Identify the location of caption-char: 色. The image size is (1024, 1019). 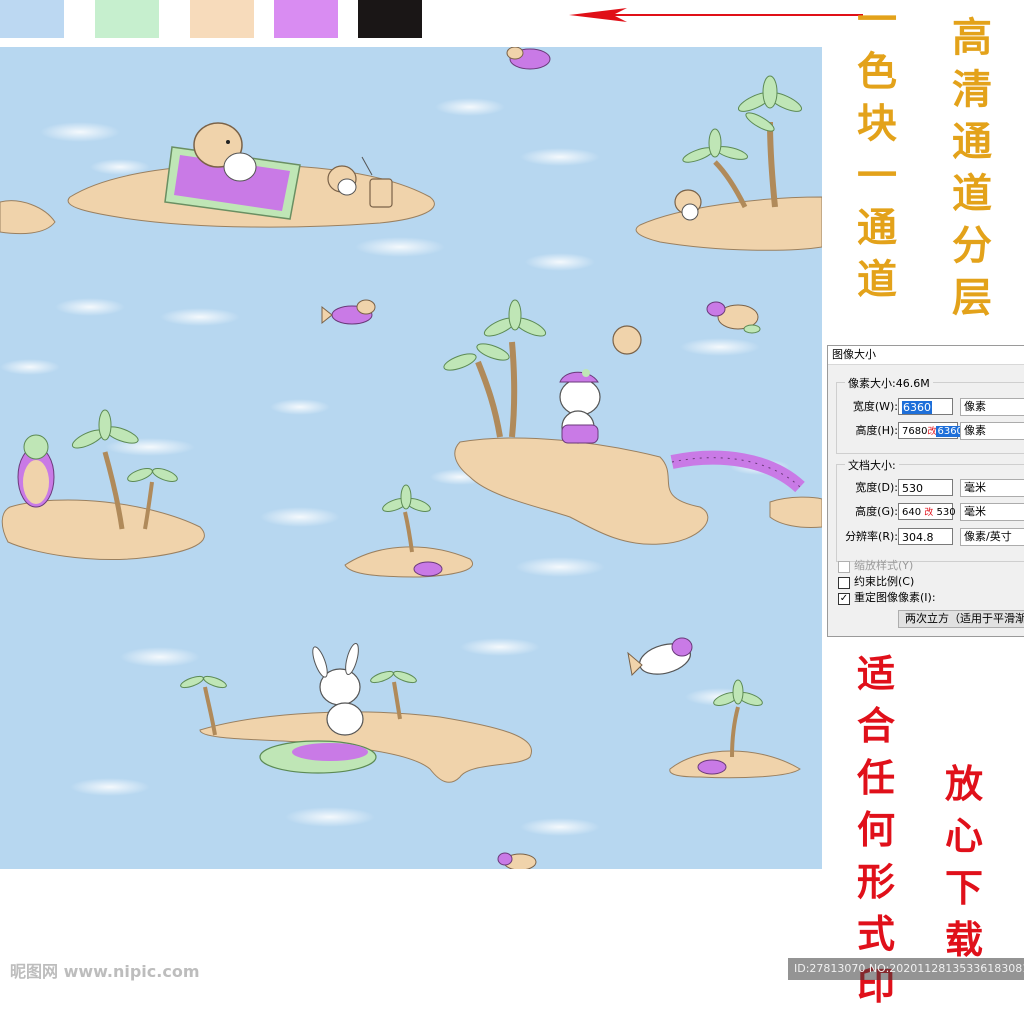
(877, 71).